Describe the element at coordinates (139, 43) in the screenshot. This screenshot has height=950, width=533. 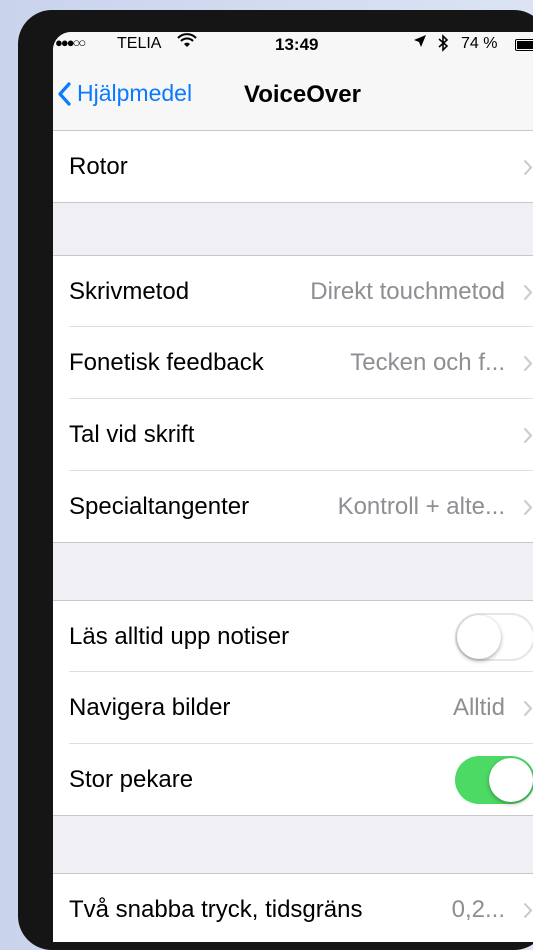
I see `carrier-name: TELIA` at that location.